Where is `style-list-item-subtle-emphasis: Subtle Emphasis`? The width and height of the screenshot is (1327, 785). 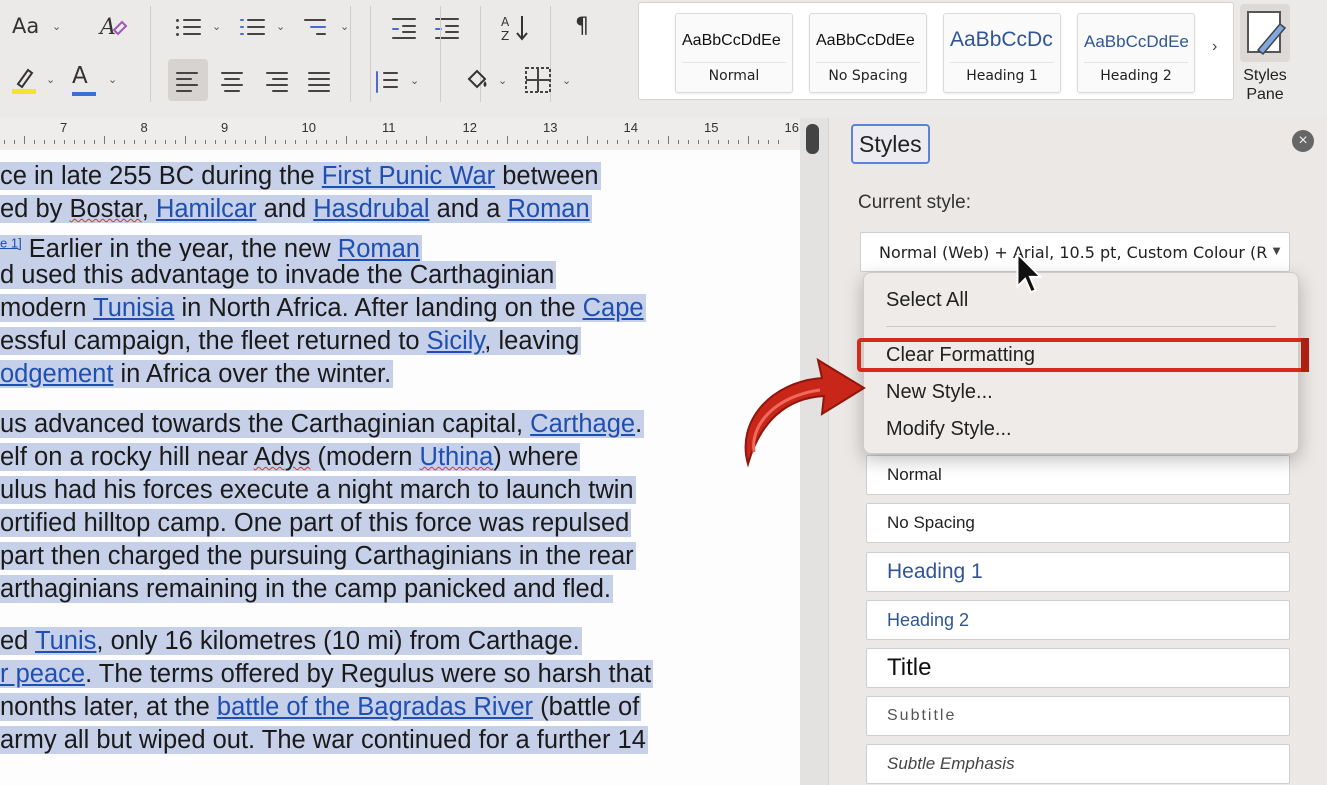 style-list-item-subtle-emphasis: Subtle Emphasis is located at coordinates (1078, 764).